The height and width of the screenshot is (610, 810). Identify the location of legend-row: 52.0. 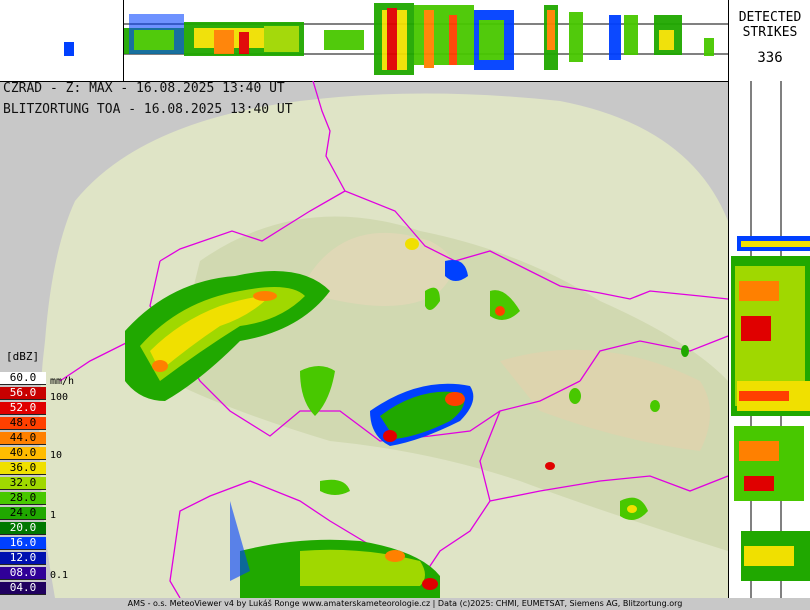
(23, 408).